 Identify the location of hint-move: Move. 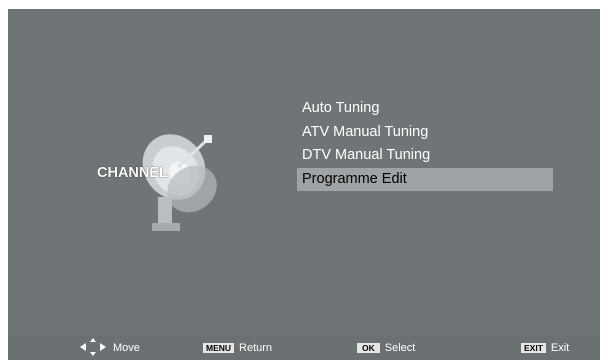
(109, 347).